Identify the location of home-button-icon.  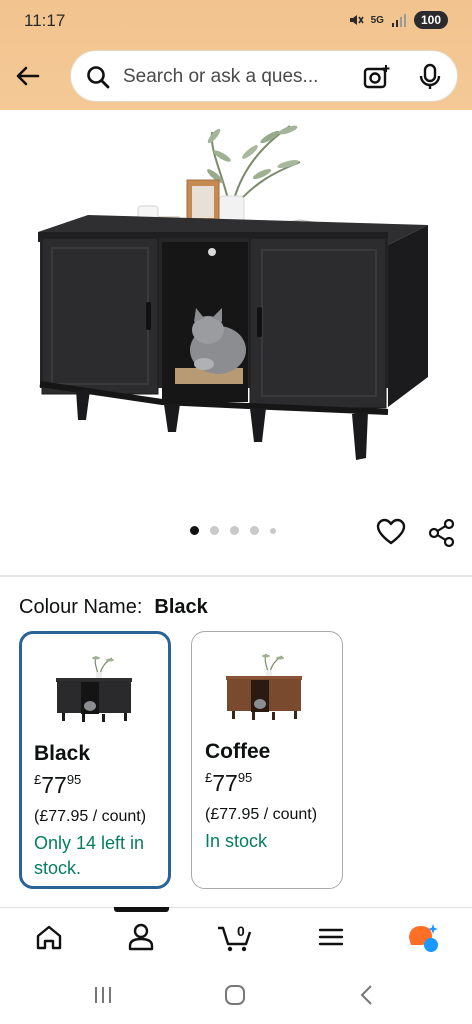
(235, 995).